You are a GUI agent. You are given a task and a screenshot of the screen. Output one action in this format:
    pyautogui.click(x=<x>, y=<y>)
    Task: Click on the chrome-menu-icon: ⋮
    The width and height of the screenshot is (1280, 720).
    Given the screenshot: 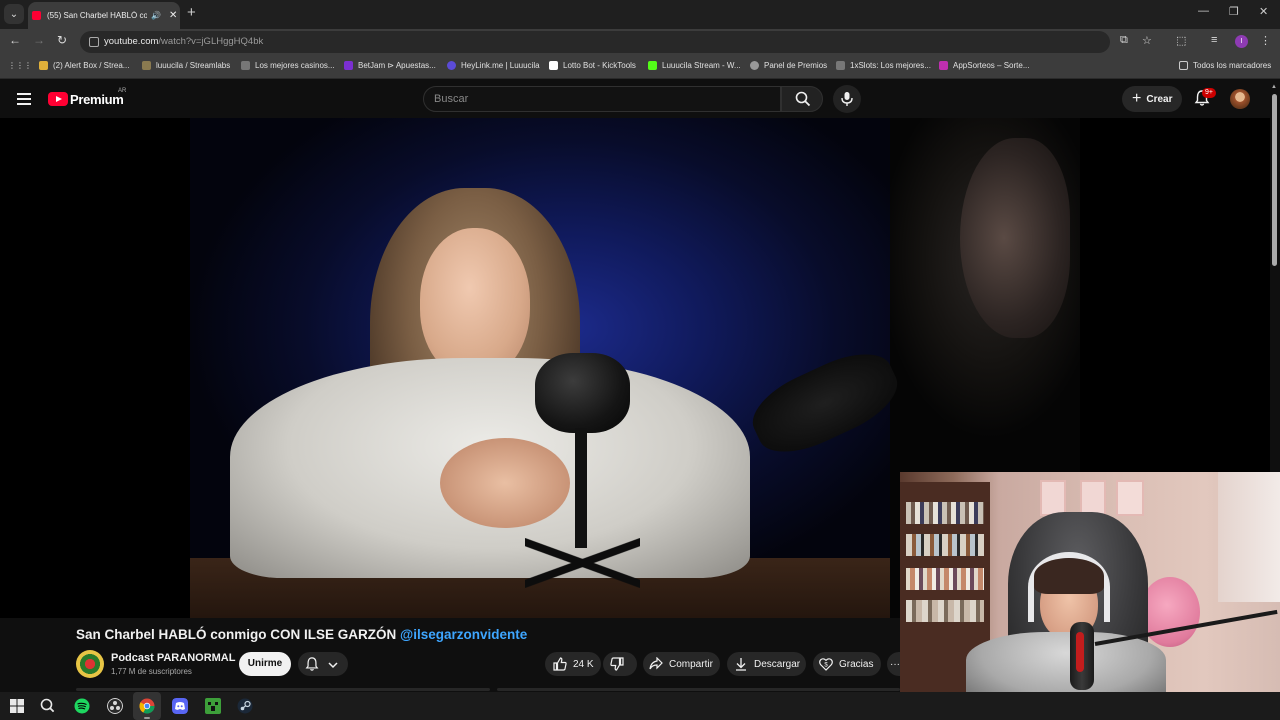 What is the action you would take?
    pyautogui.click(x=1265, y=40)
    